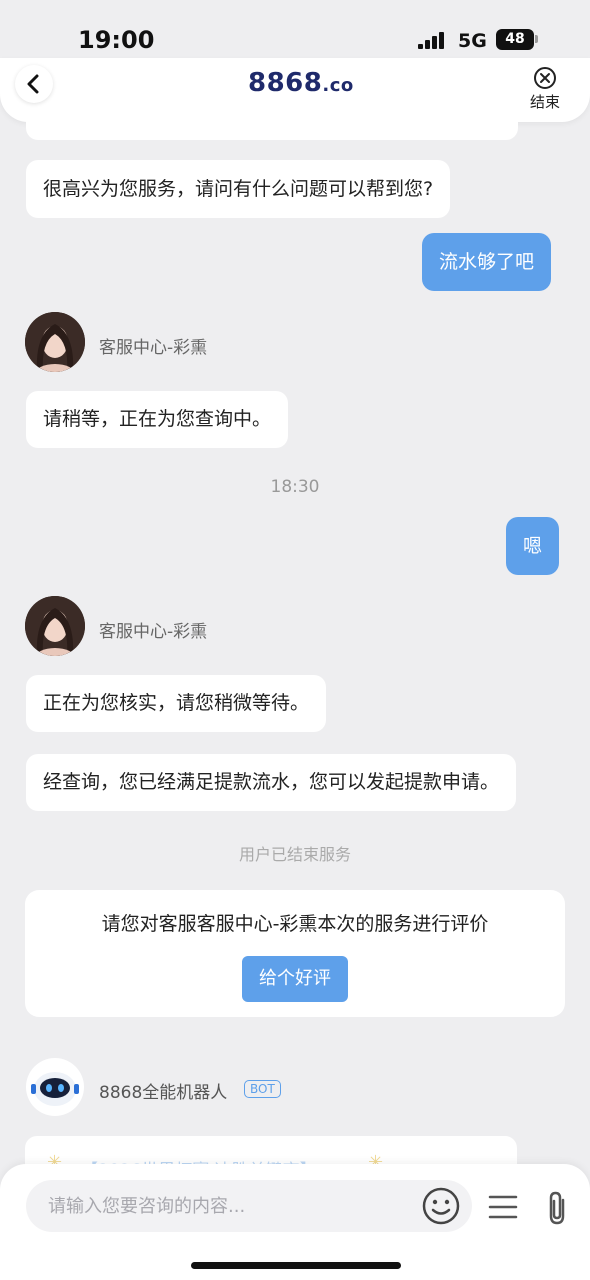 This screenshot has width=590, height=1280. I want to click on emoji-button, so click(441, 1206).